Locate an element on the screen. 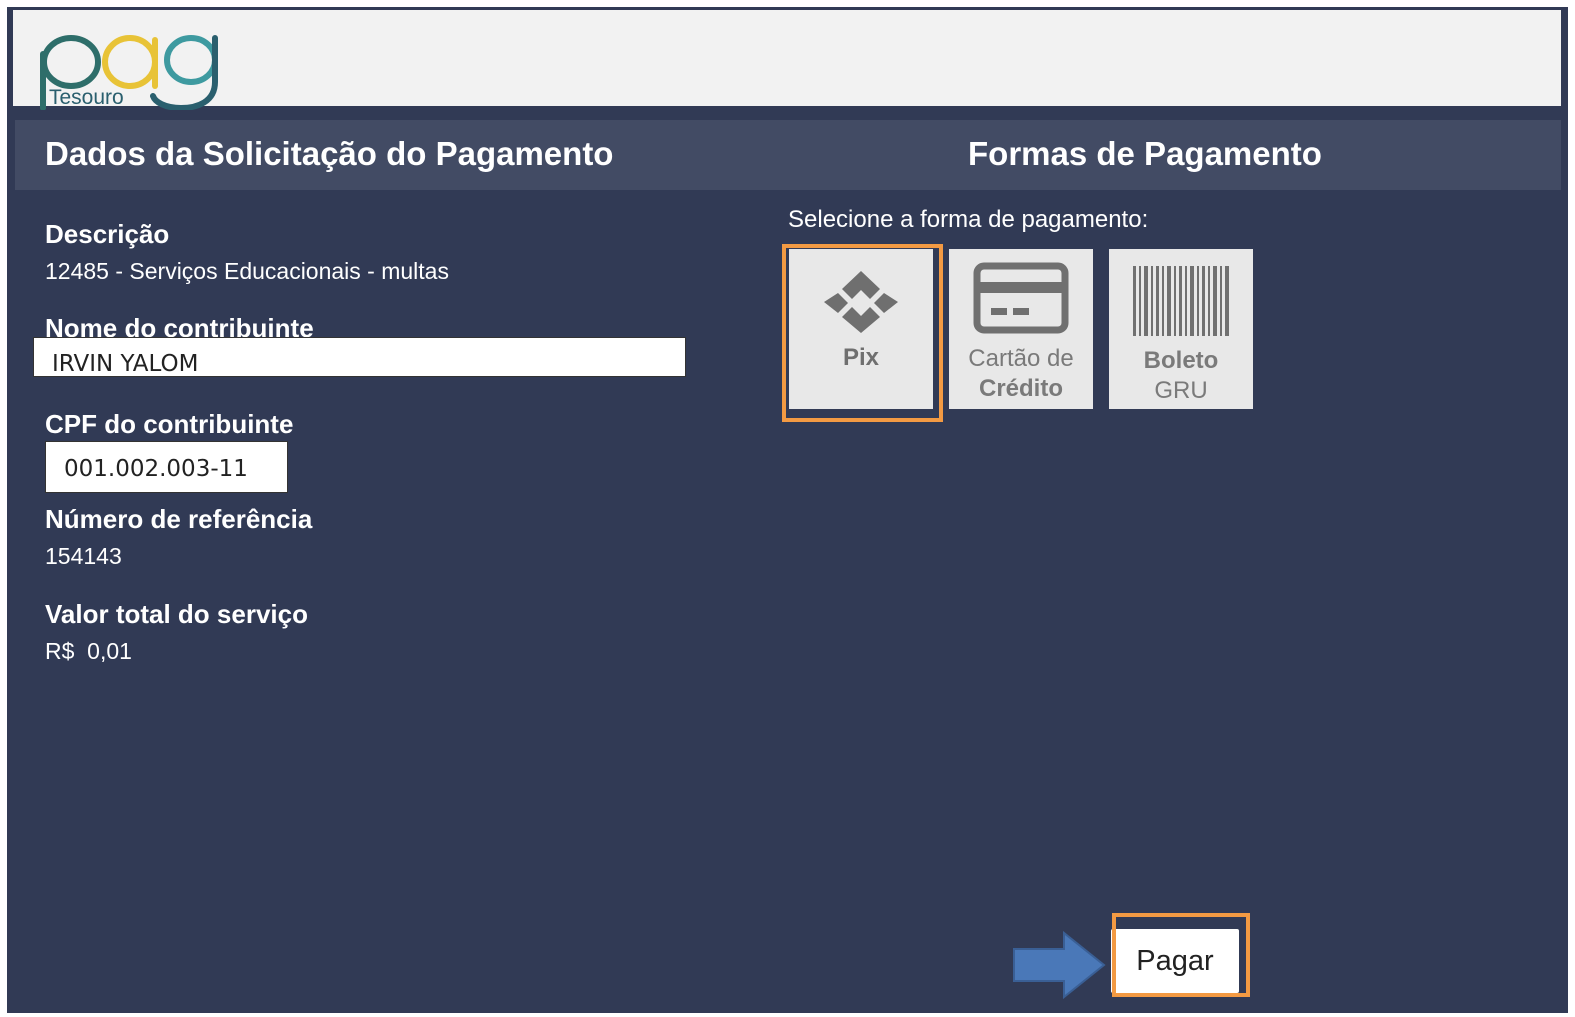 This screenshot has height=1017, width=1575. card-label-line1: Cartão de is located at coordinates (1021, 358).